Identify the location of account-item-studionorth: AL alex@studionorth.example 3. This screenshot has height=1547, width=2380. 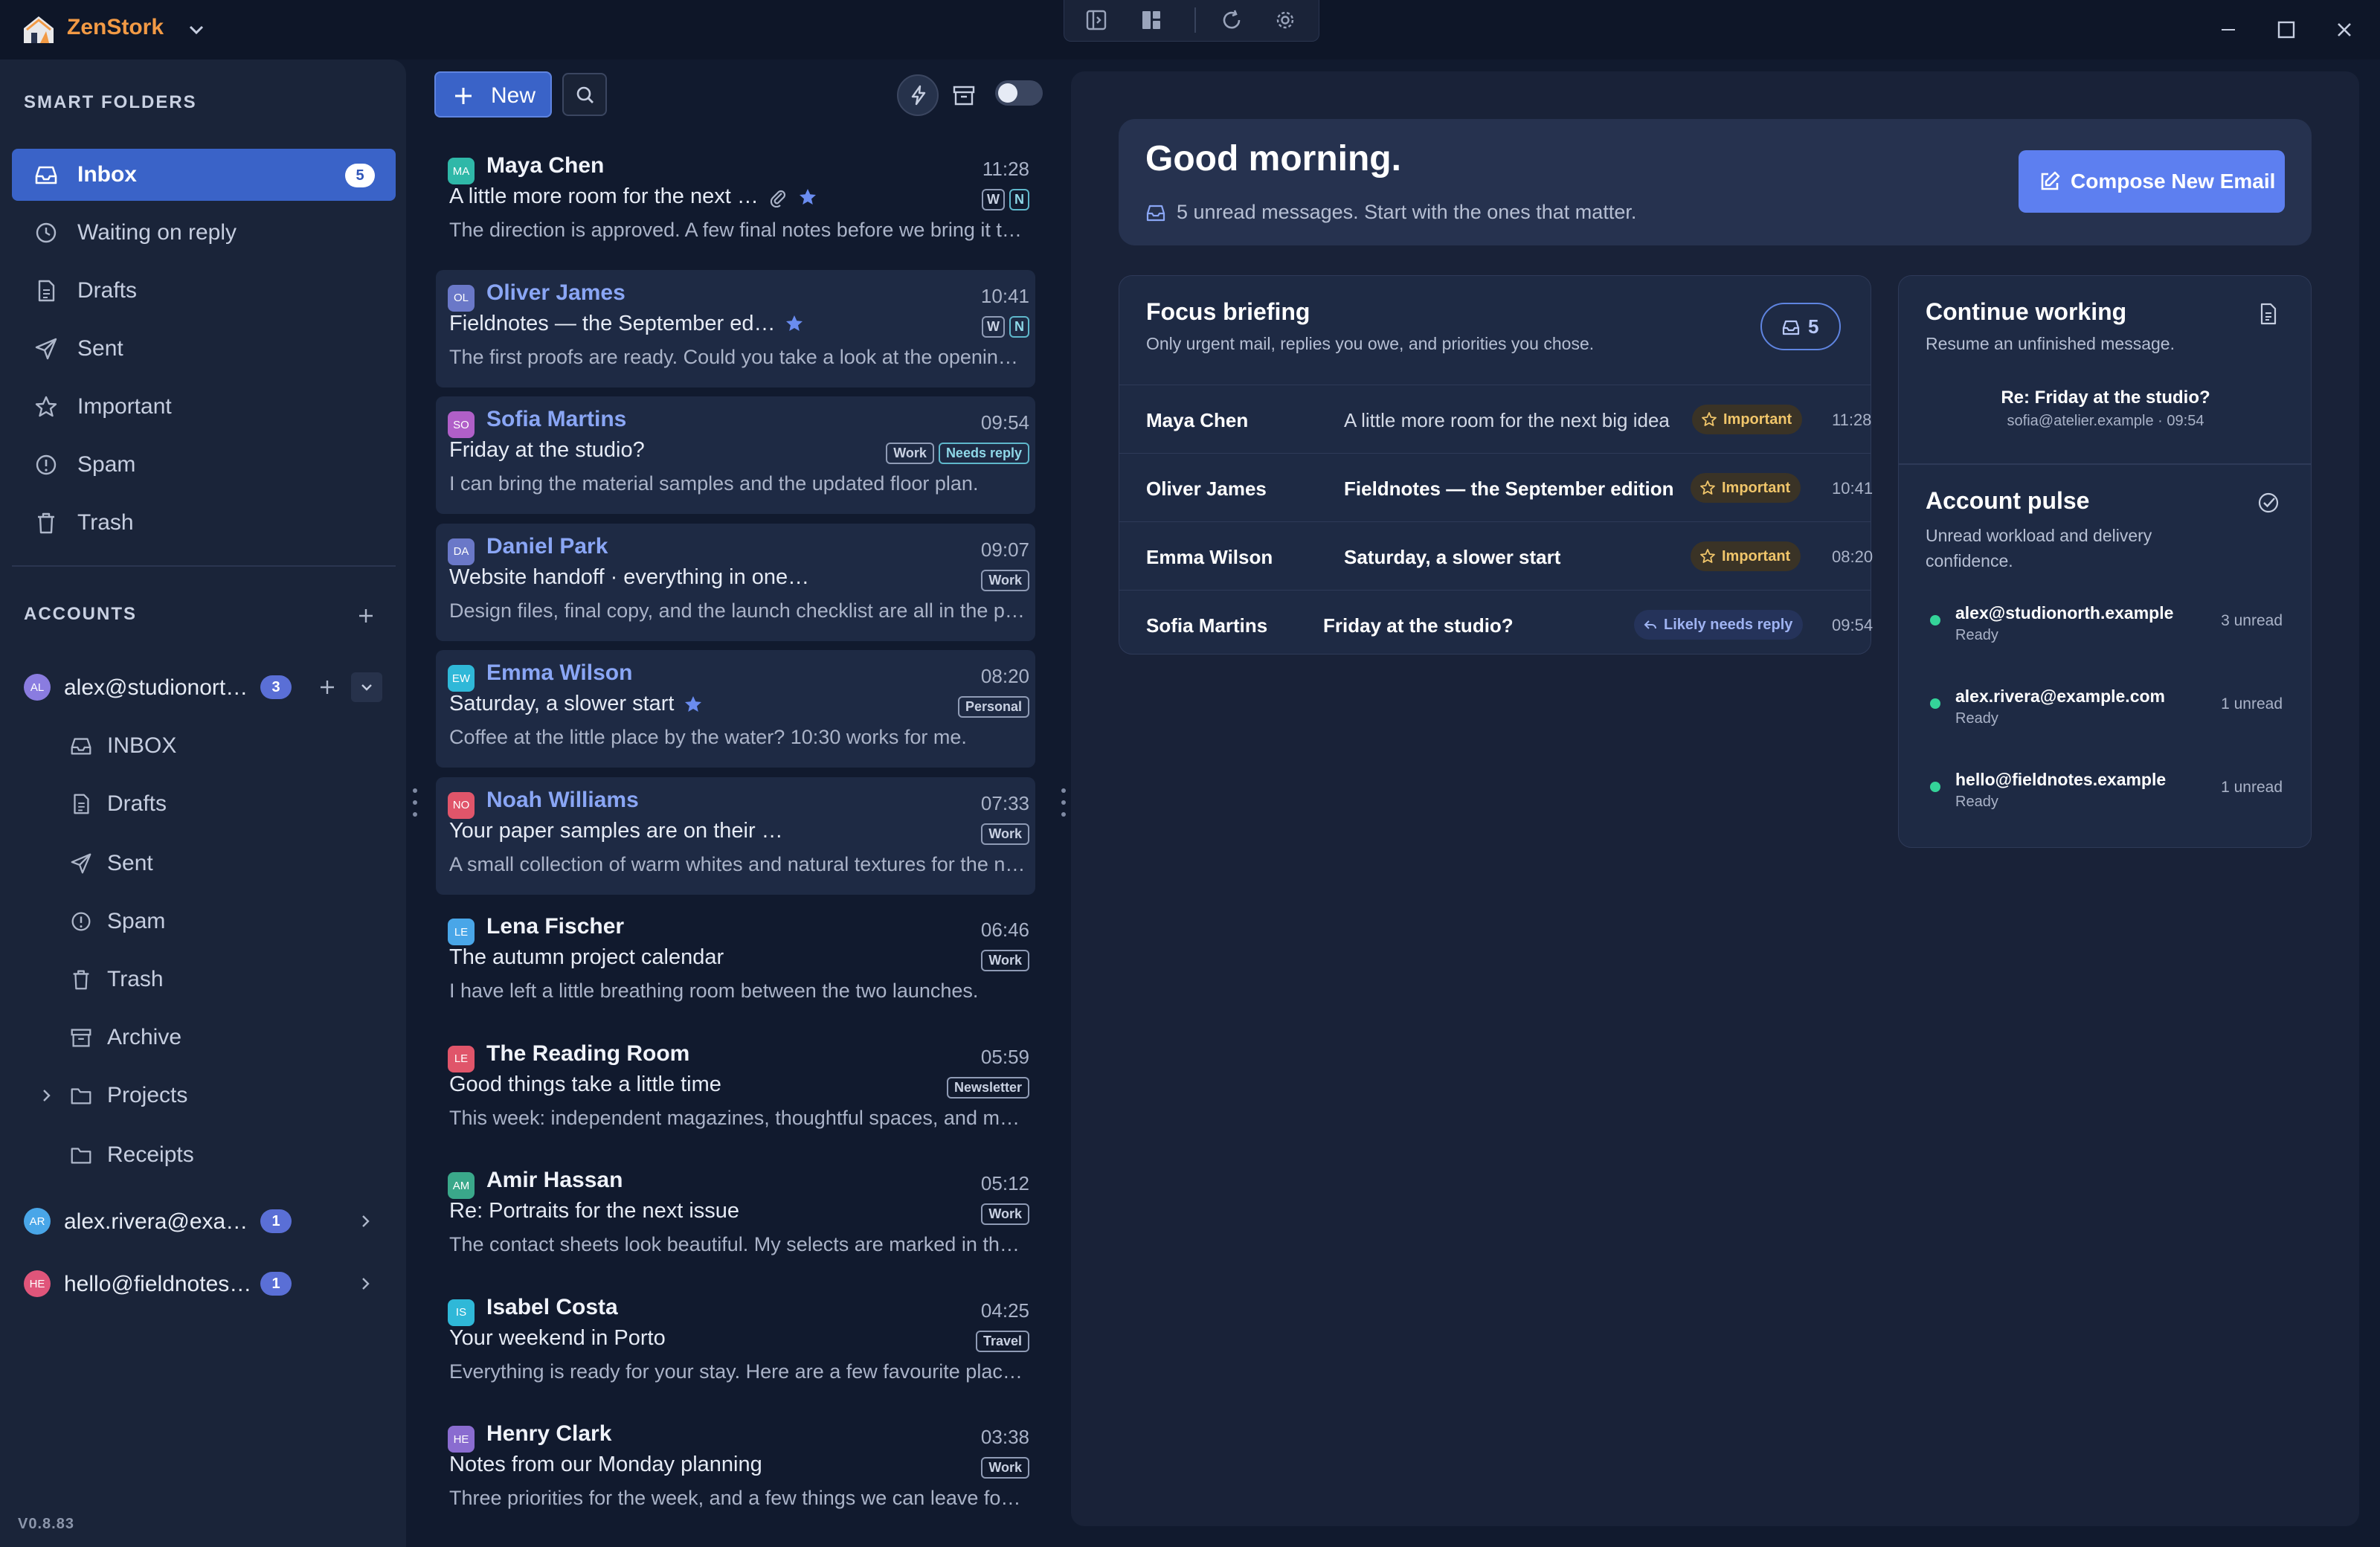
(204, 688).